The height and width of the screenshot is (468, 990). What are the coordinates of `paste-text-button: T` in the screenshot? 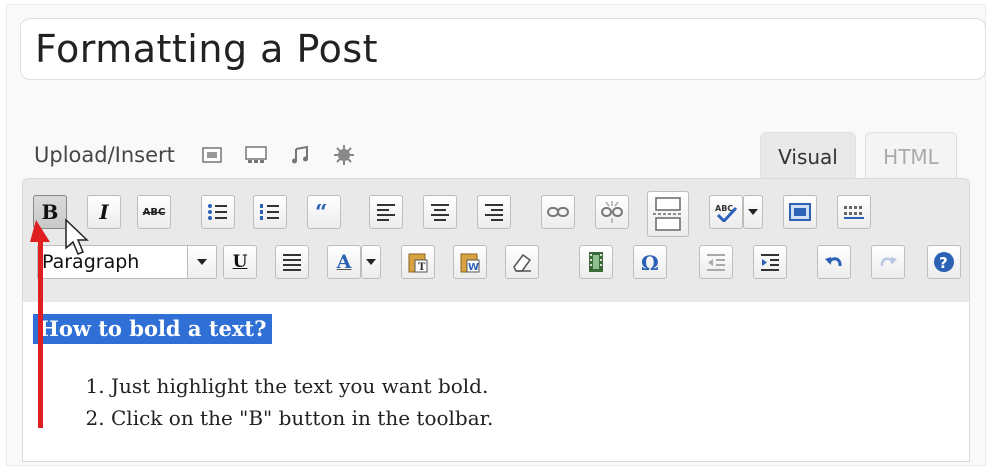 It's located at (418, 262).